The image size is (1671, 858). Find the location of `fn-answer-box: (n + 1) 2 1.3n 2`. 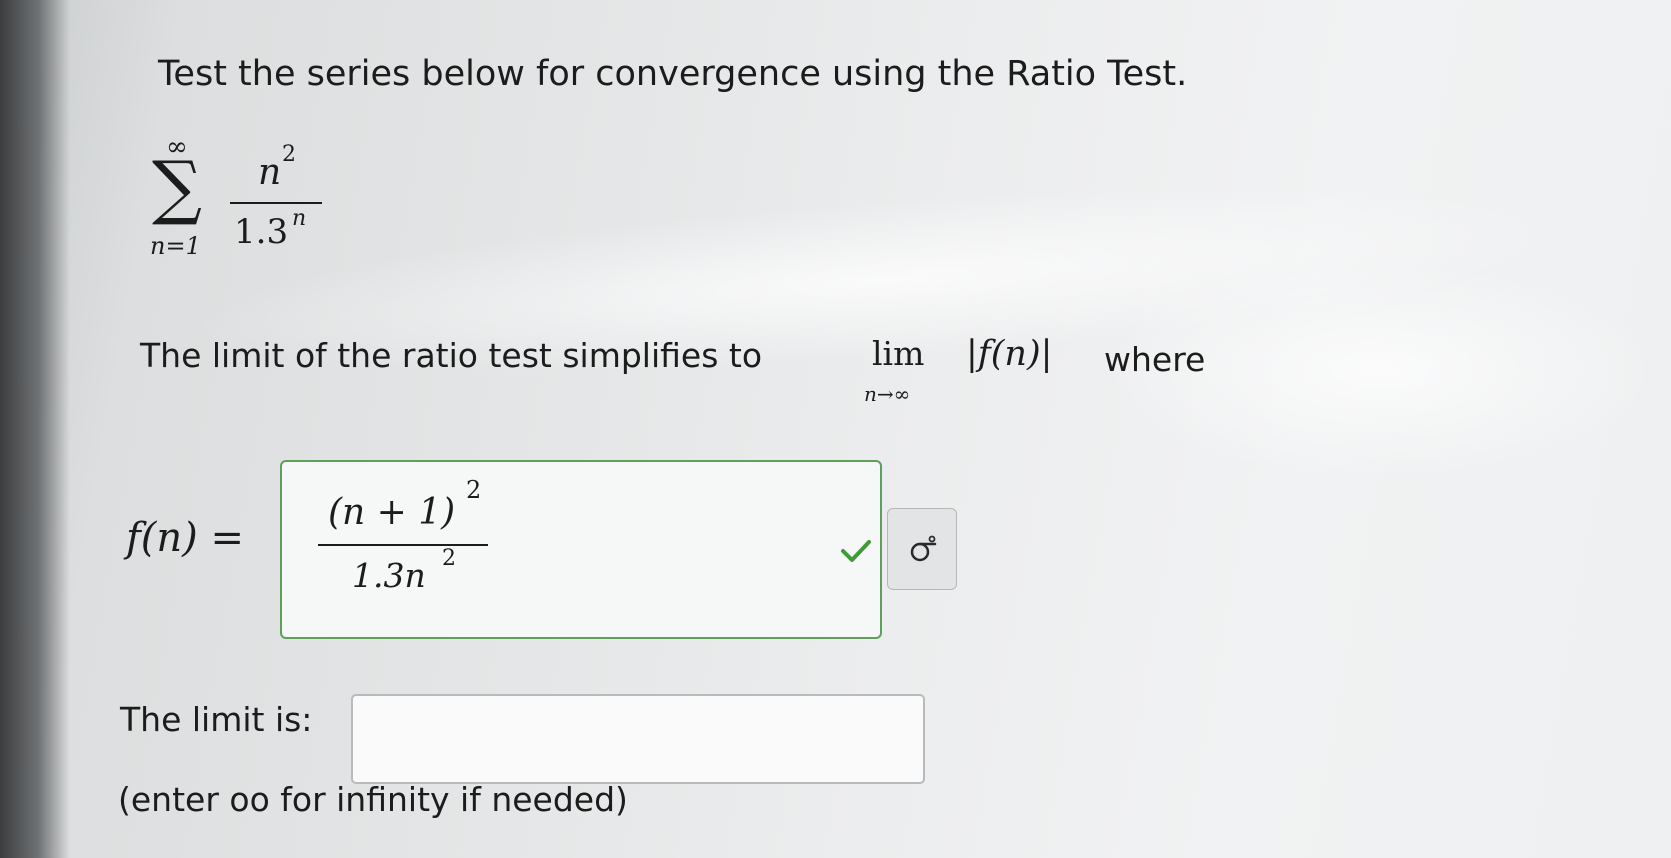

fn-answer-box: (n + 1) 2 1.3n 2 is located at coordinates (581, 549).